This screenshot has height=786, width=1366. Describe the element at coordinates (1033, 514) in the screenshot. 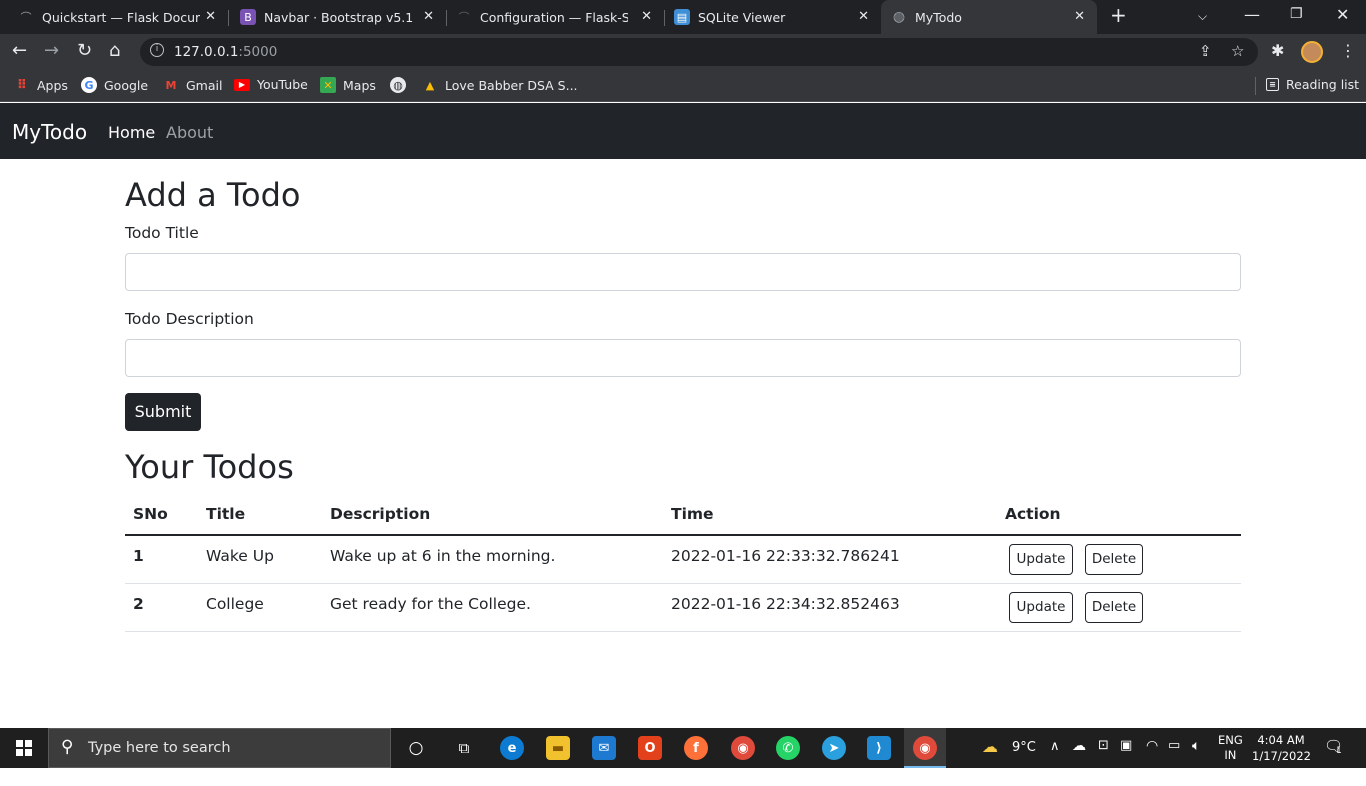

I see `column-header-action: Action` at that location.